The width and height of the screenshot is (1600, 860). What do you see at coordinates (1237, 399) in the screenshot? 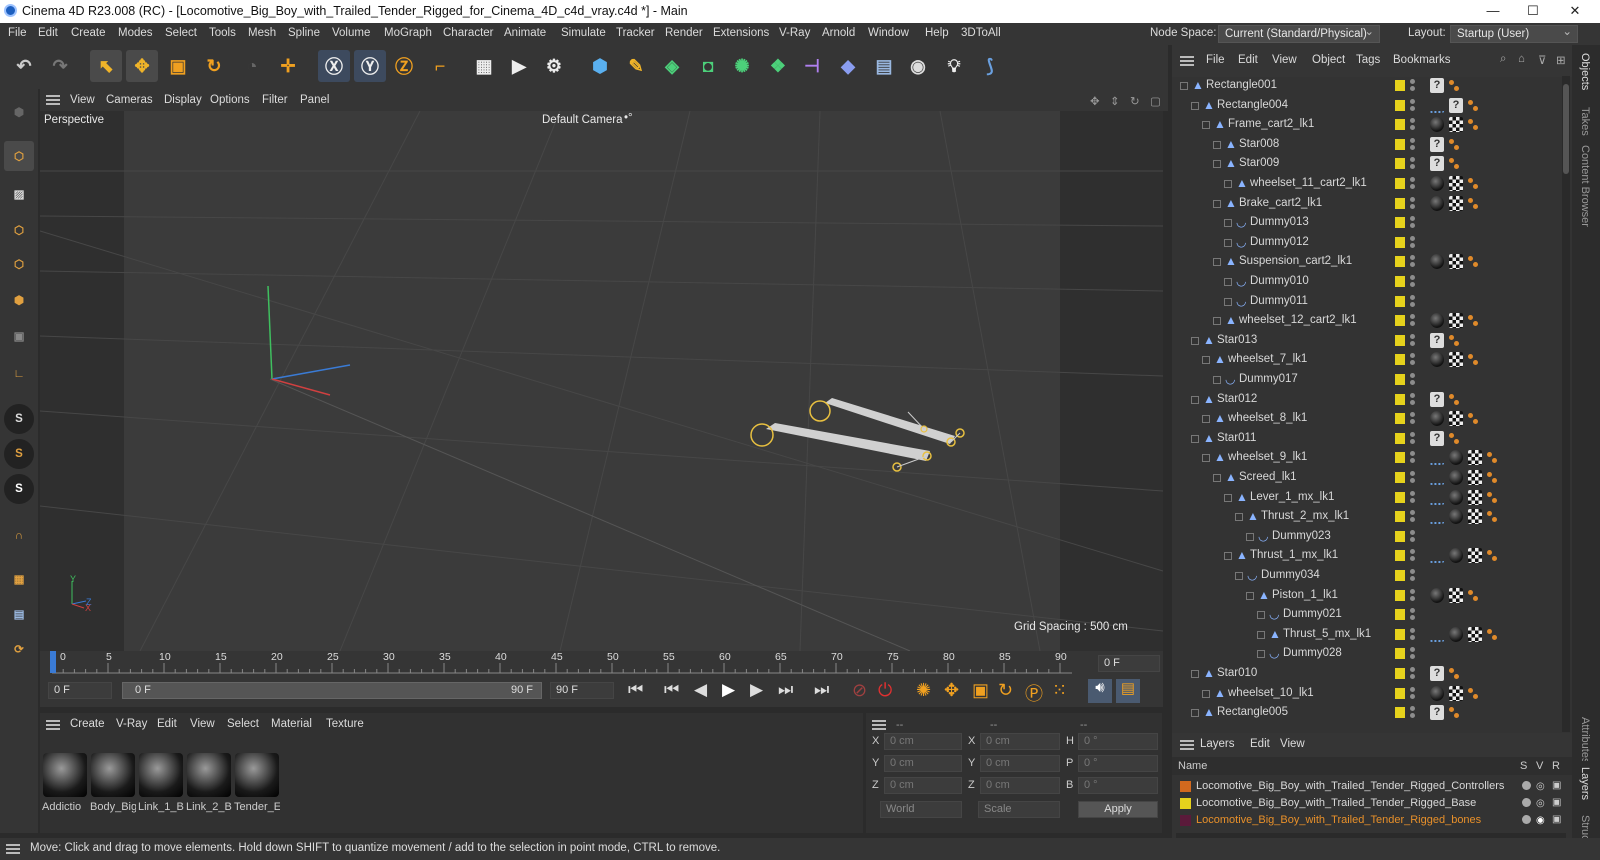
I see `object-name: Star012` at bounding box center [1237, 399].